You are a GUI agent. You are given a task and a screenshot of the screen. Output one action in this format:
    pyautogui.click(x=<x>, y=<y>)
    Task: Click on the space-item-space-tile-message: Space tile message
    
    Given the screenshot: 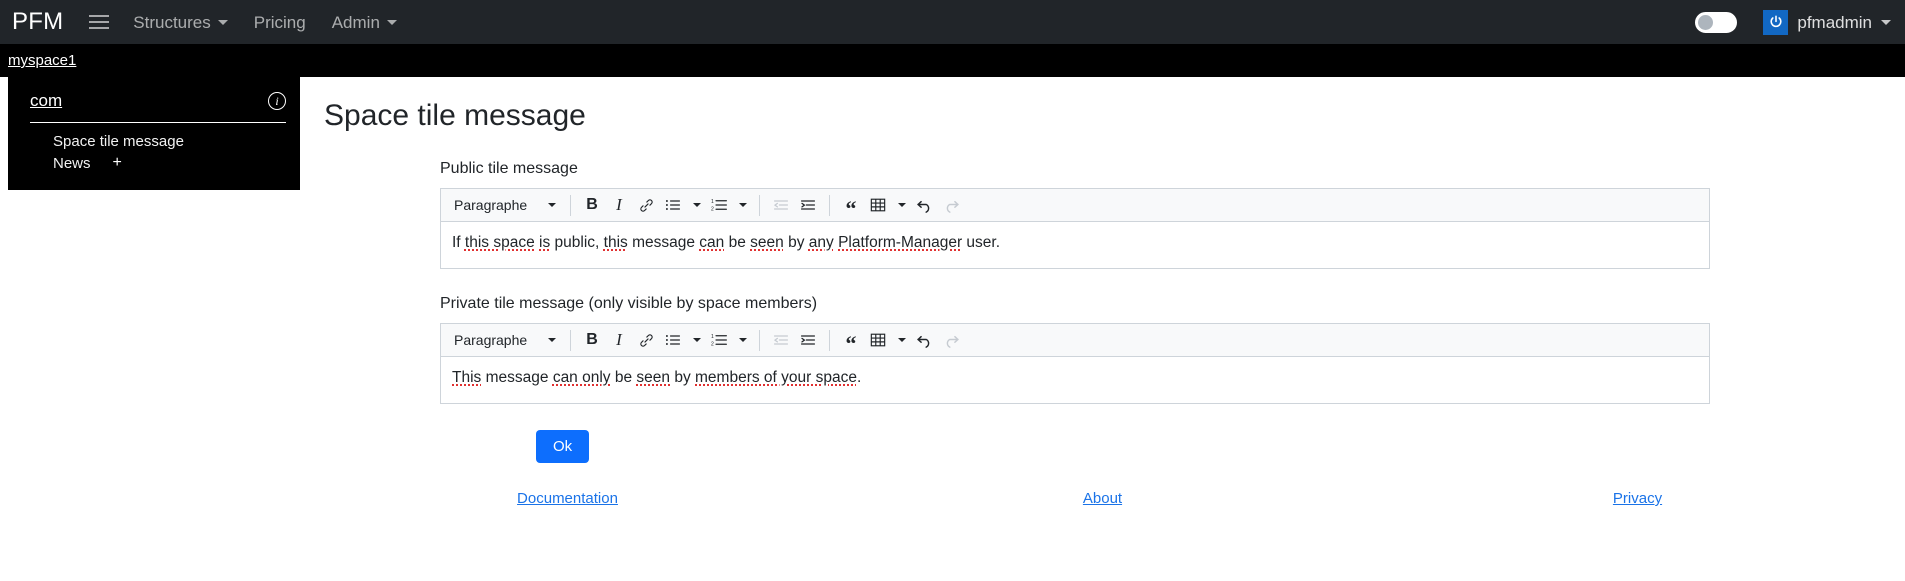 What is the action you would take?
    pyautogui.click(x=158, y=141)
    